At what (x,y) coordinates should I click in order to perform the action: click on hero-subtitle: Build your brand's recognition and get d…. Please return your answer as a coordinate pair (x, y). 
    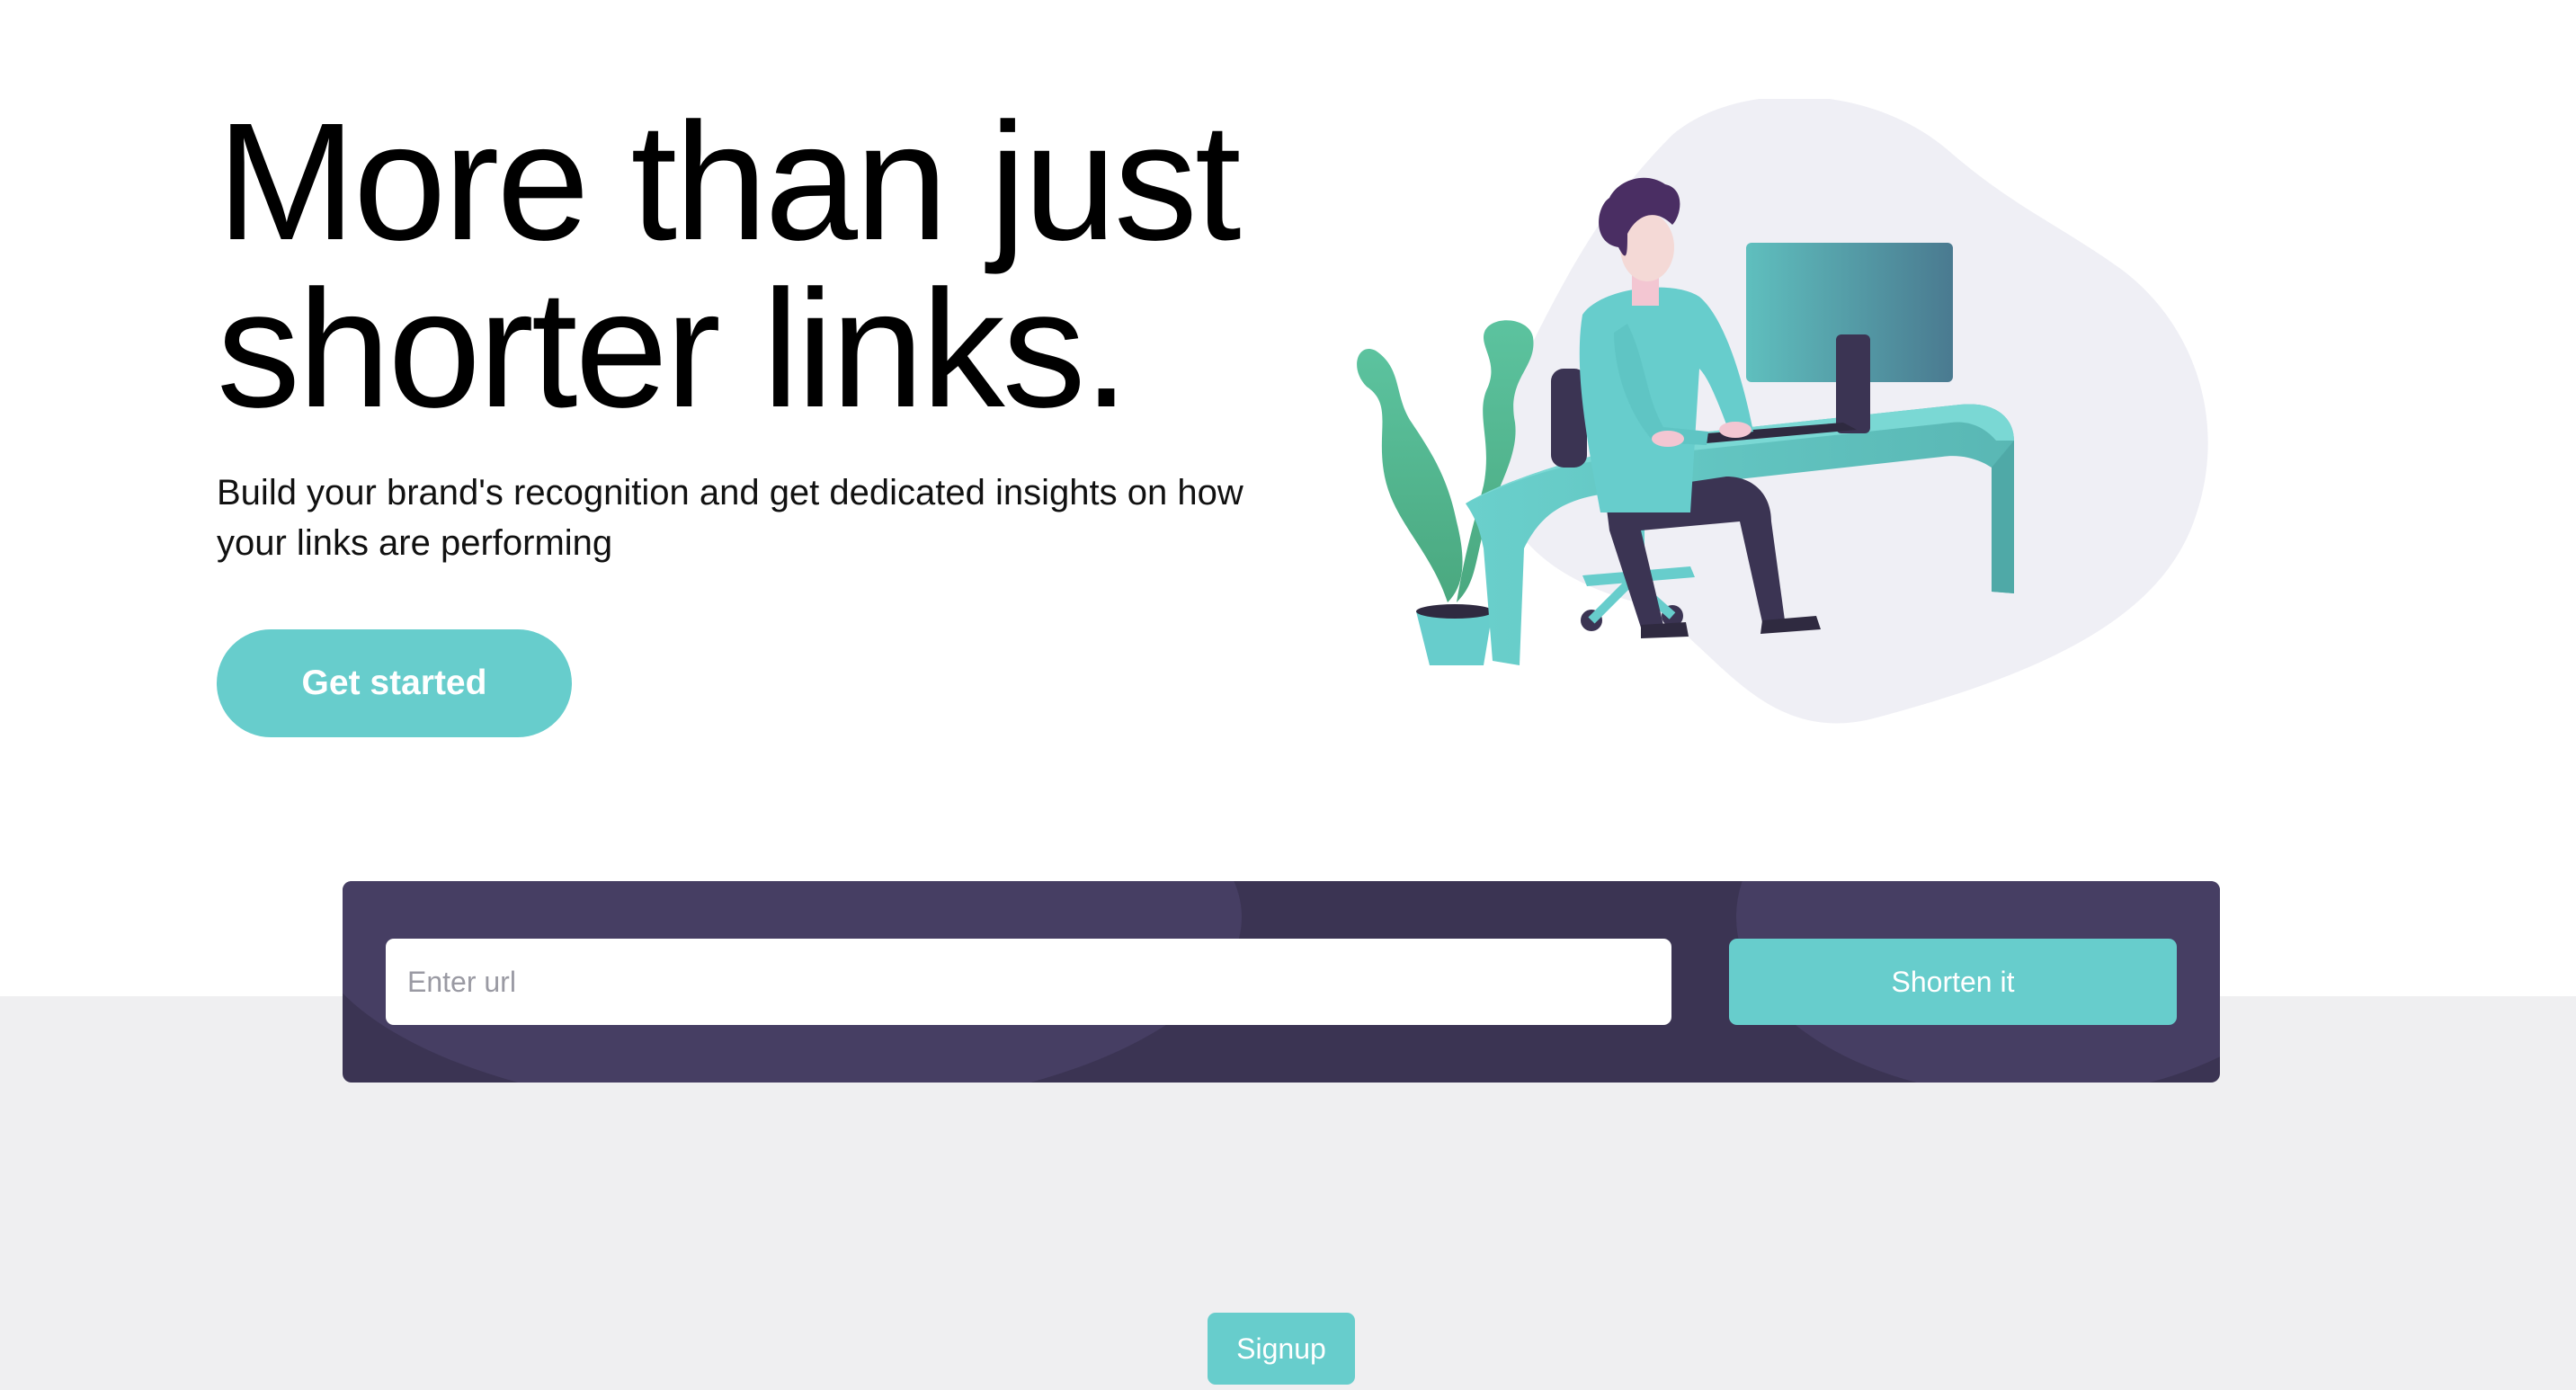
    Looking at the image, I should click on (730, 518).